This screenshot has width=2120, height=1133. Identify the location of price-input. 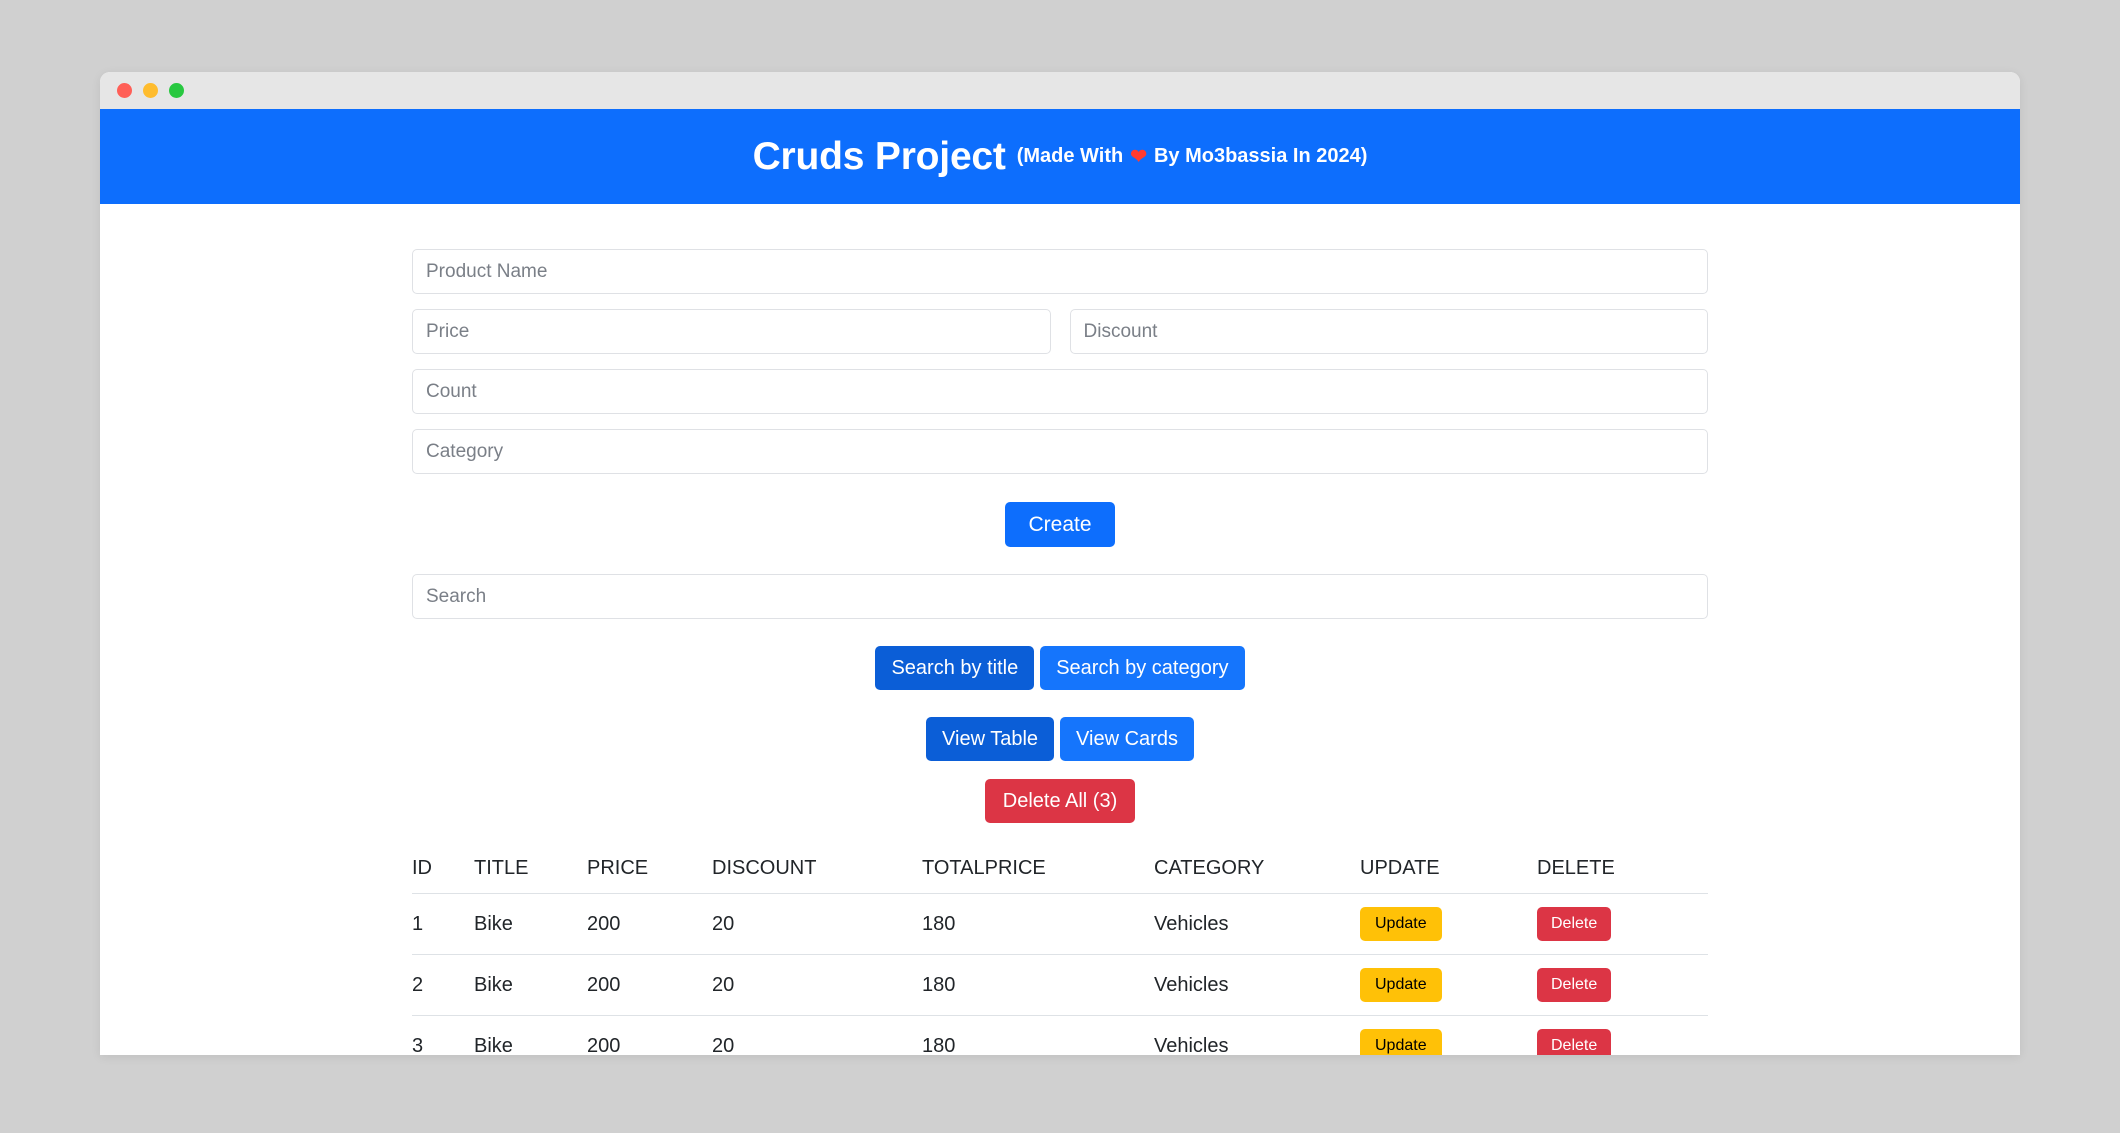
(731, 331).